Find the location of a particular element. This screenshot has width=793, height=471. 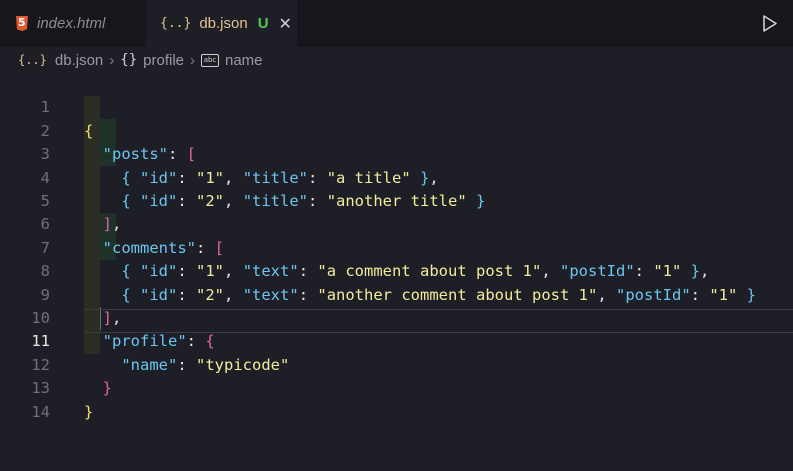

line-number: 14 is located at coordinates (40, 411).